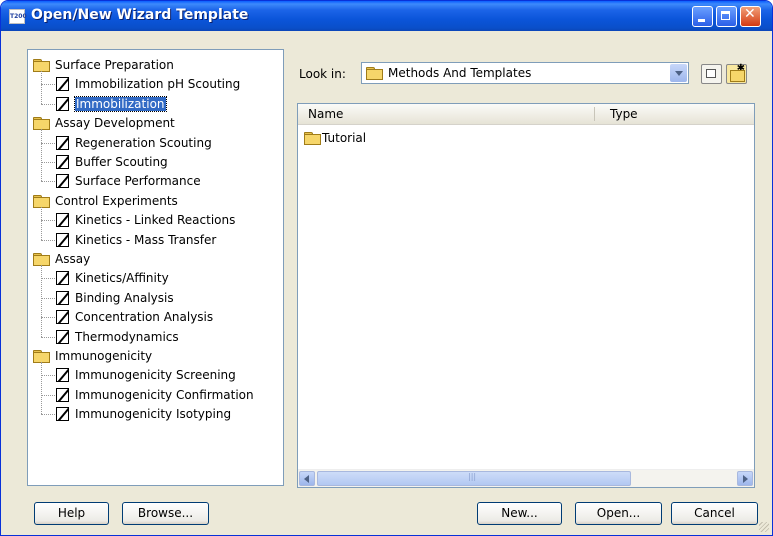 This screenshot has width=773, height=536. I want to click on minimize-button, so click(702, 16).